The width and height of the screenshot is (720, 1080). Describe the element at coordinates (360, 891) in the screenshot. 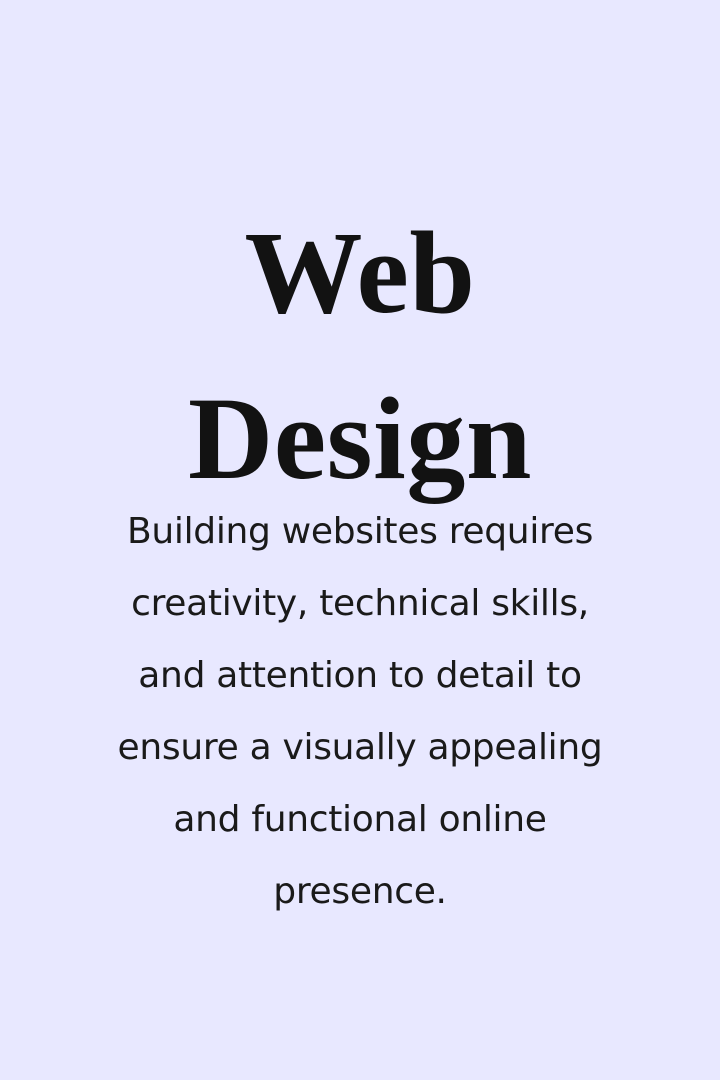

I see `description-line-6: presence.` at that location.